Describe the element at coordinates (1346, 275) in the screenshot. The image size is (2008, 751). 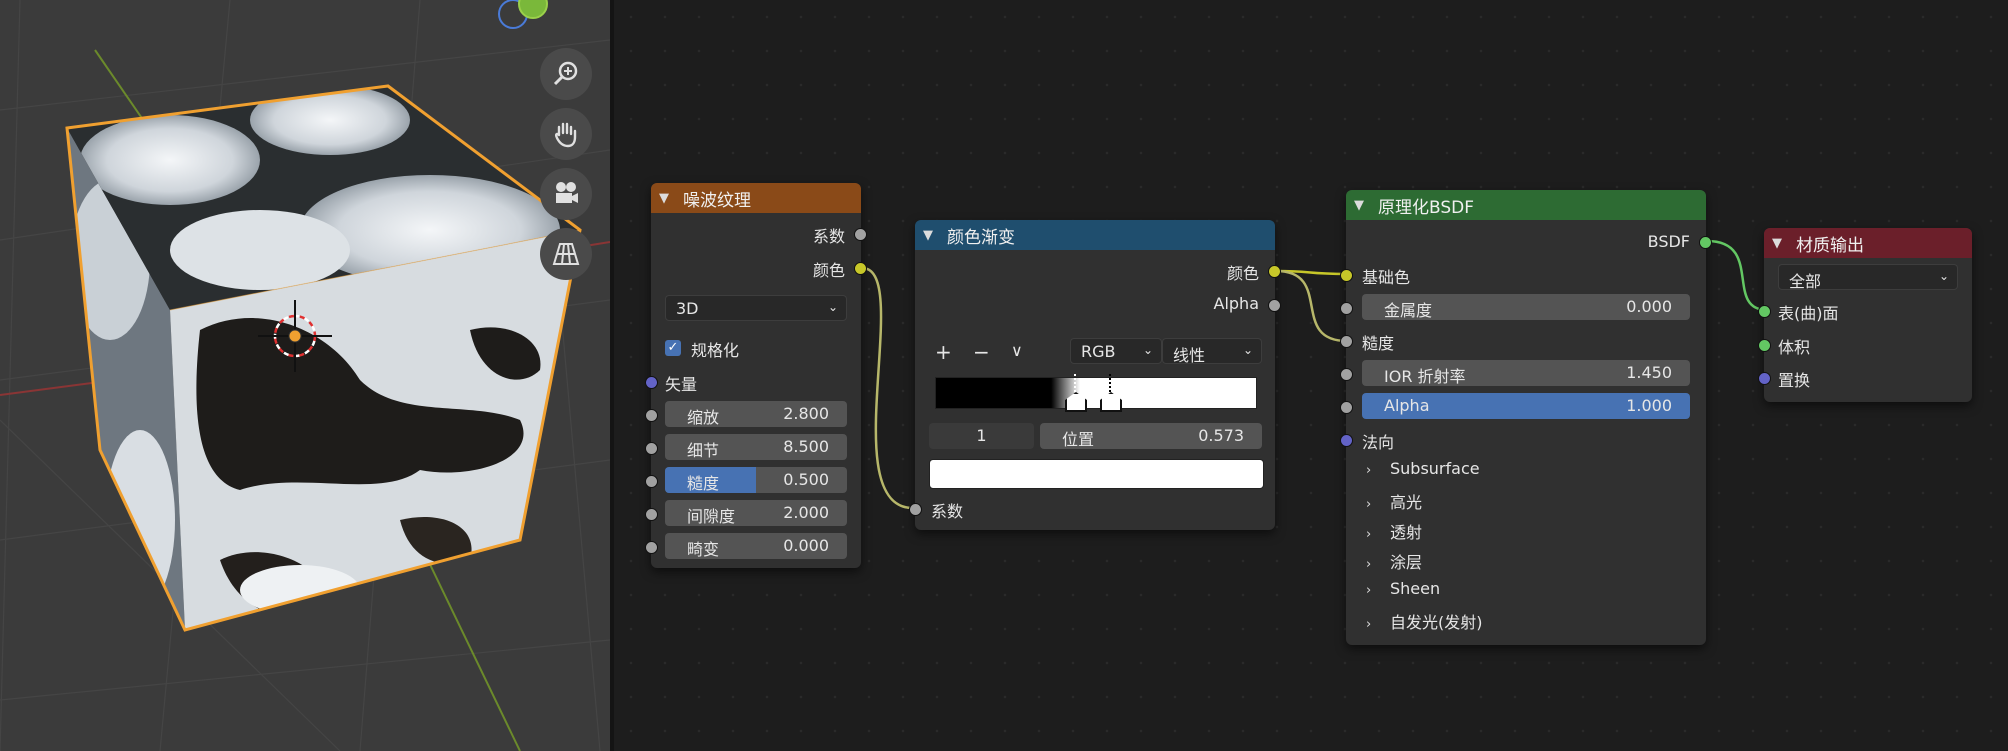
I see `base-color-socket` at that location.